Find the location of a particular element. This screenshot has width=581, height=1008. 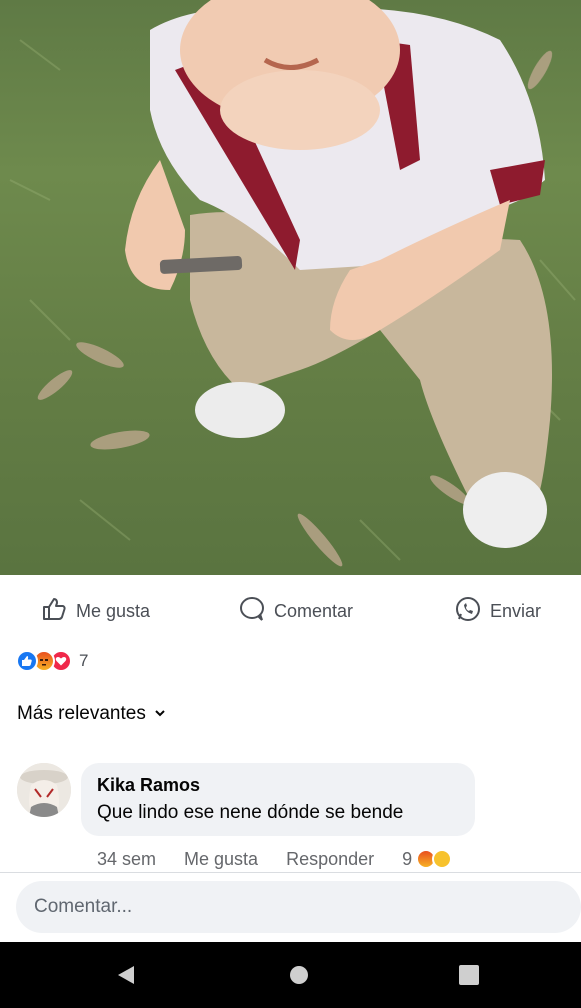

back-triangle-icon is located at coordinates (126, 975).